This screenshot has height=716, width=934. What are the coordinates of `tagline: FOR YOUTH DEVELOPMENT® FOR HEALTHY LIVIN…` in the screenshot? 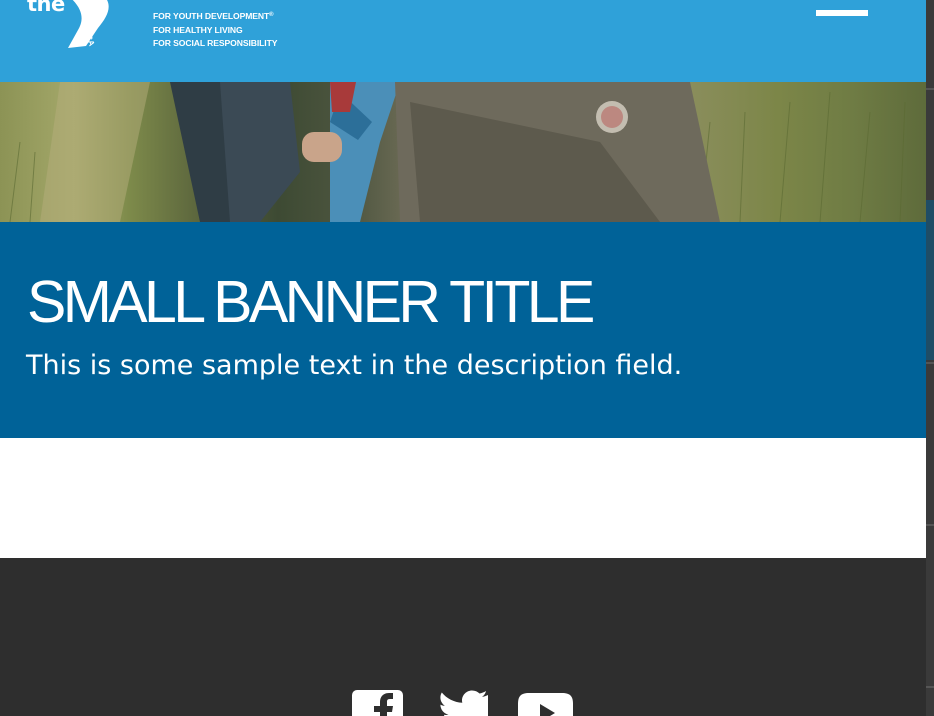 It's located at (215, 30).